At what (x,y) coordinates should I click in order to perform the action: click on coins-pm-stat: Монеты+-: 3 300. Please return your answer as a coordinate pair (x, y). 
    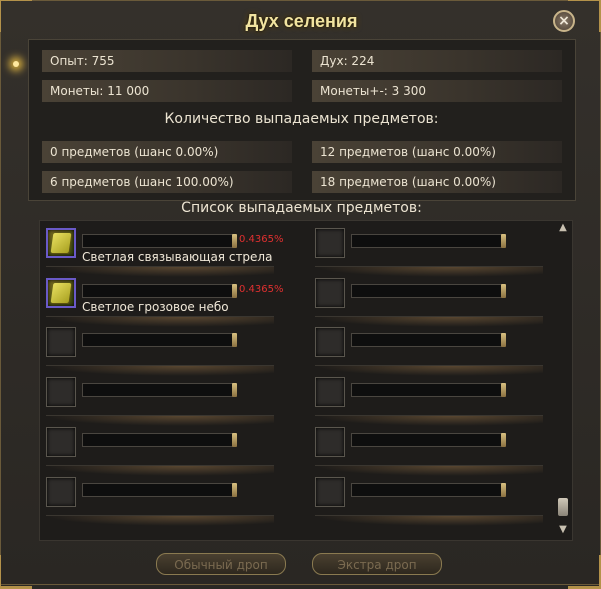
    Looking at the image, I should click on (437, 91).